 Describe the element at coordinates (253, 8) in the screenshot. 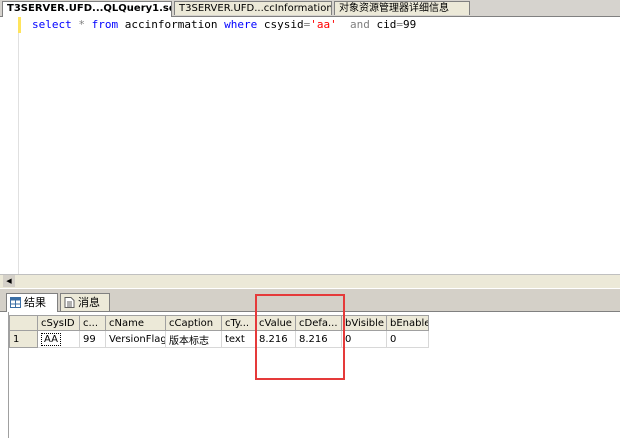

I see `tab-accinformation: T3SERVER.UFD...ccInformation` at that location.